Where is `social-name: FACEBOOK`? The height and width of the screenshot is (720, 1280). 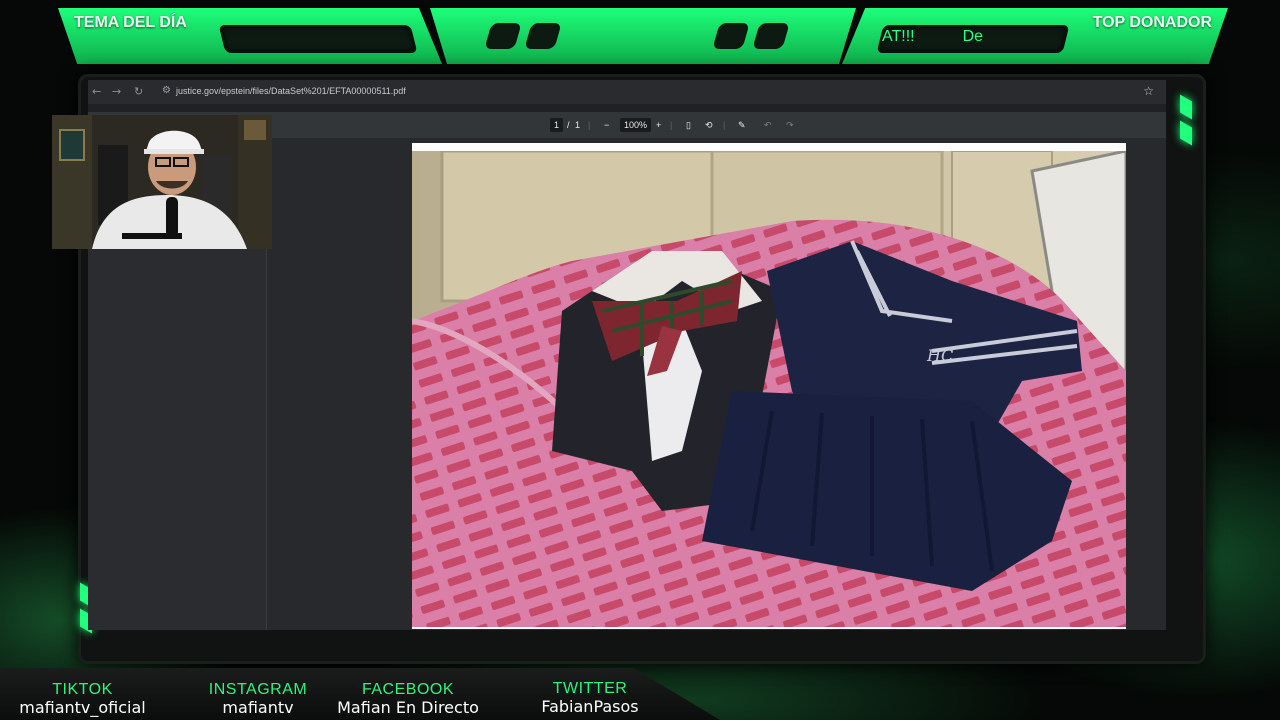 social-name: FACEBOOK is located at coordinates (408, 689).